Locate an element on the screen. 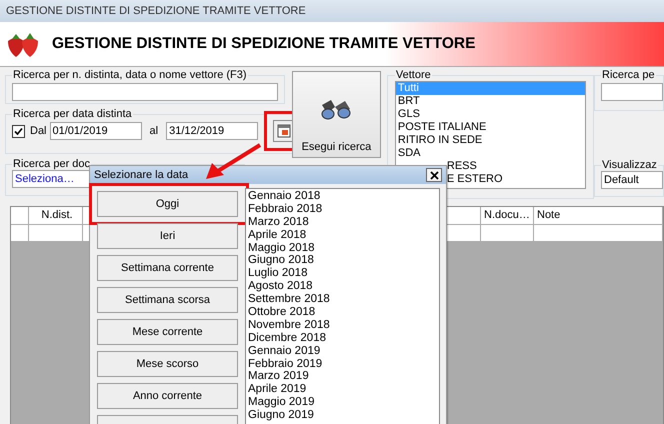 This screenshot has height=424, width=664. list-item: POSTE ITALIANE is located at coordinates (490, 127).